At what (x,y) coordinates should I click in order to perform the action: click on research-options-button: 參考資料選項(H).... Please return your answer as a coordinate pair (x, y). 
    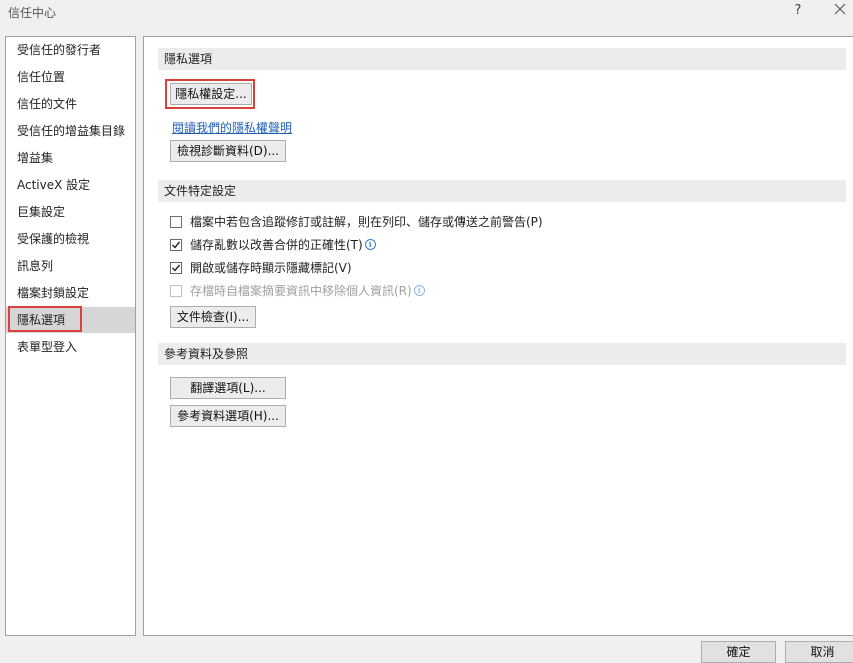
    Looking at the image, I should click on (228, 416).